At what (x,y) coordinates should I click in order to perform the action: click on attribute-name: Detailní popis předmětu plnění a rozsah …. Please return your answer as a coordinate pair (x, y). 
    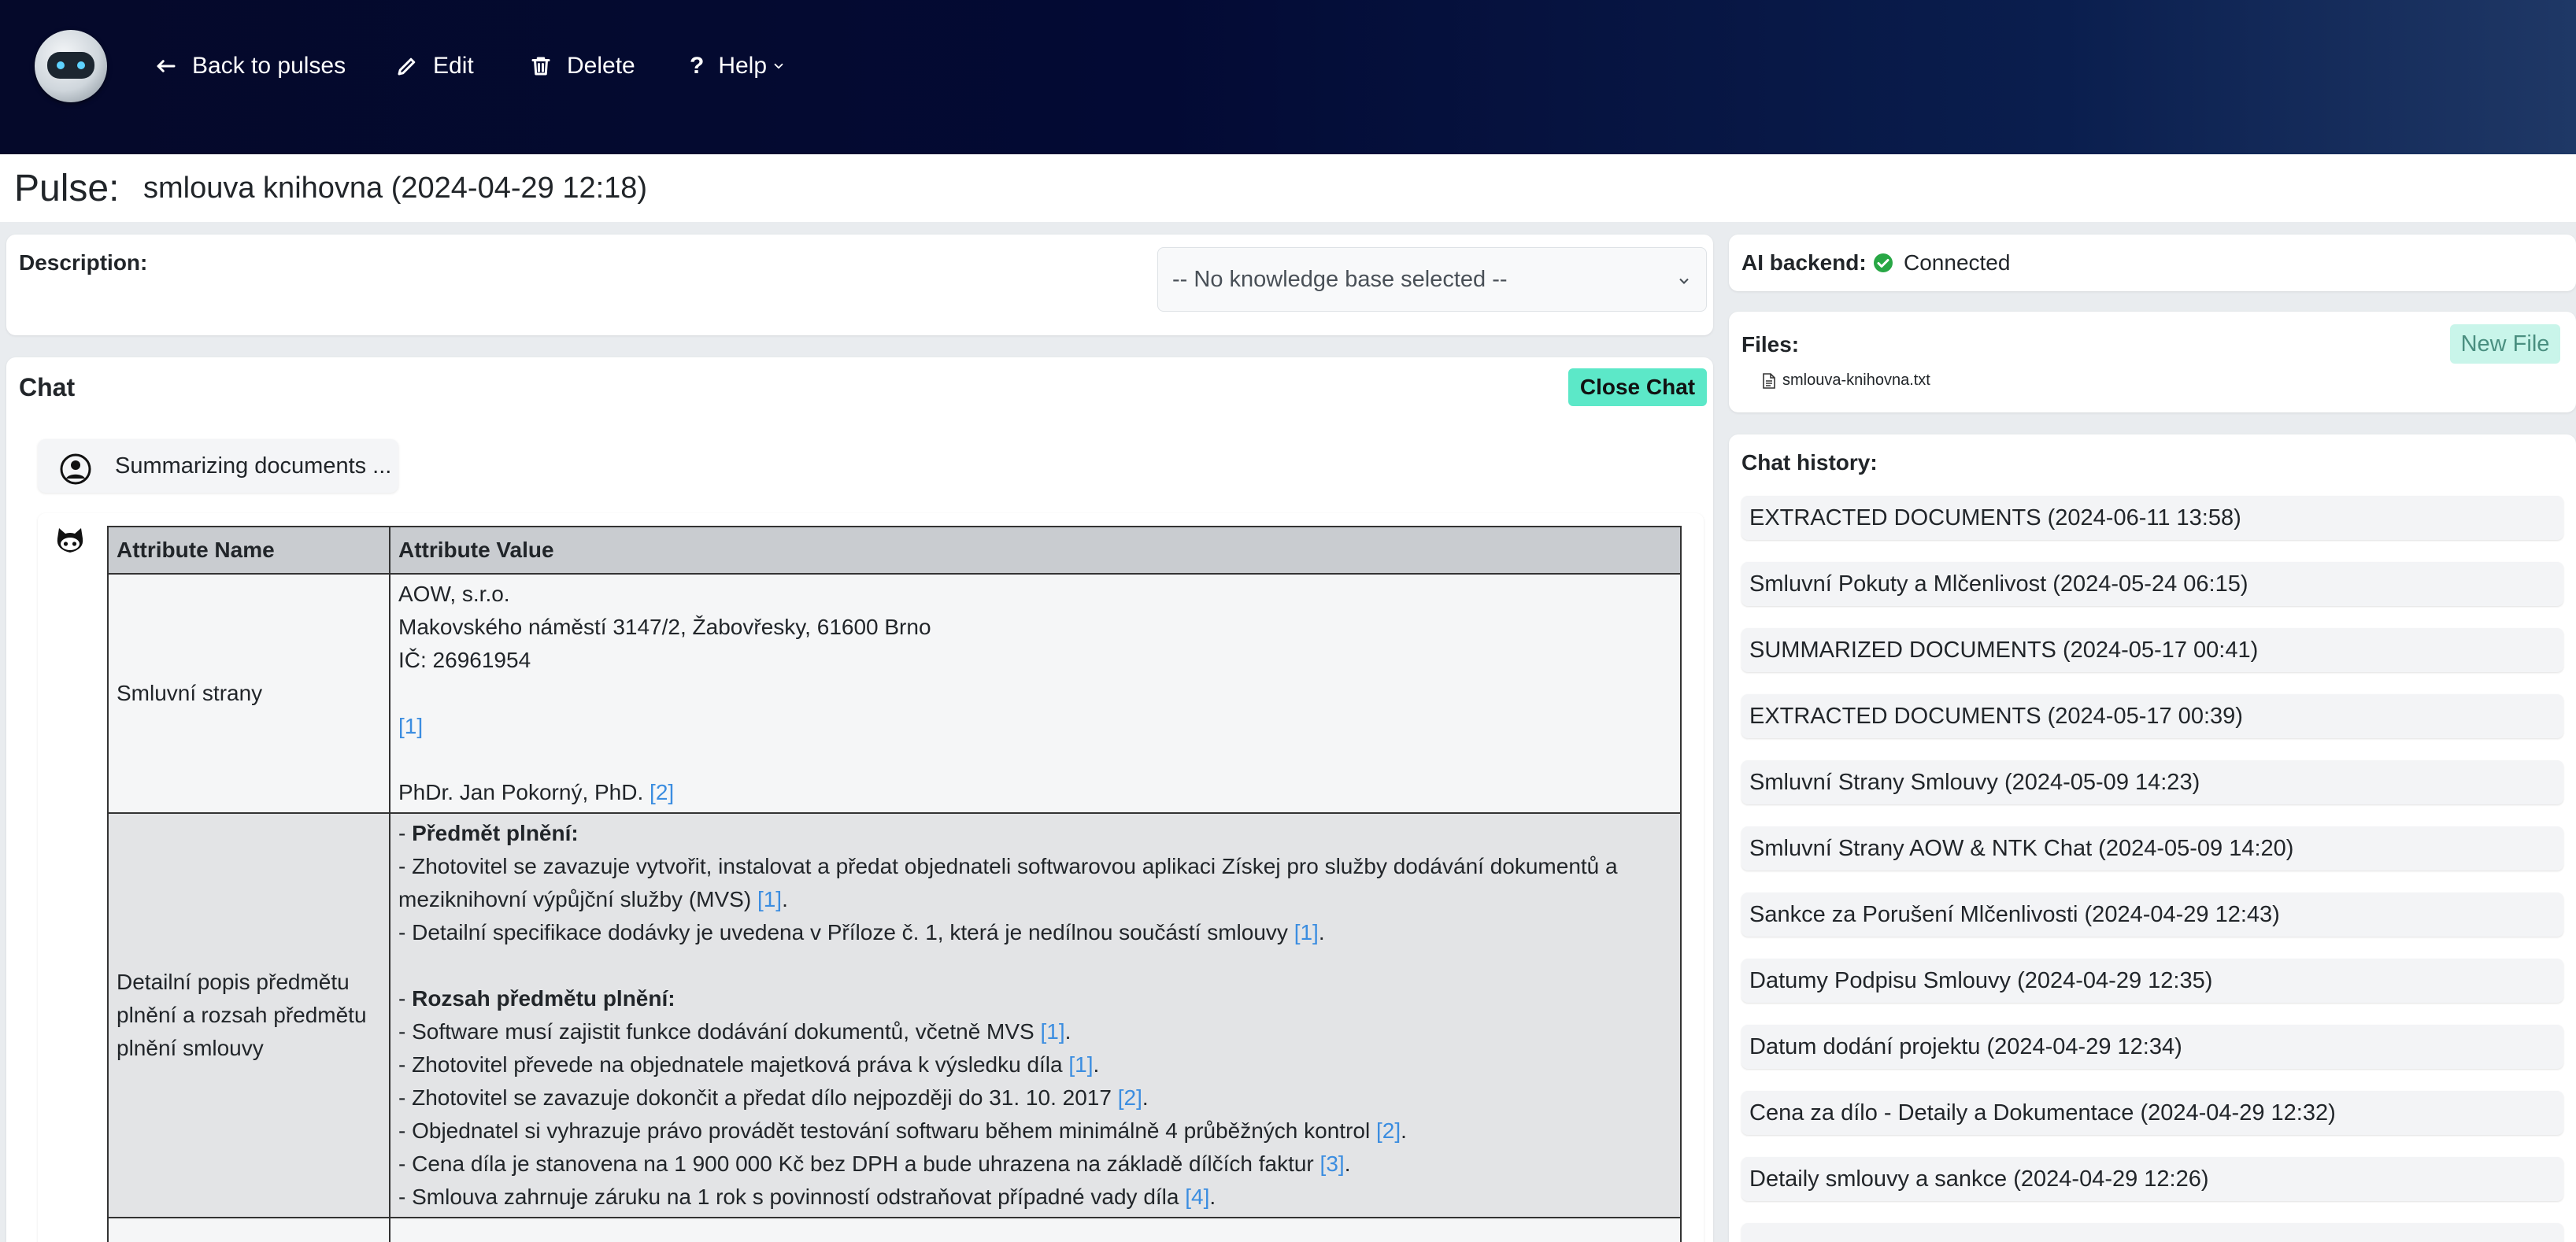
    Looking at the image, I should click on (248, 1015).